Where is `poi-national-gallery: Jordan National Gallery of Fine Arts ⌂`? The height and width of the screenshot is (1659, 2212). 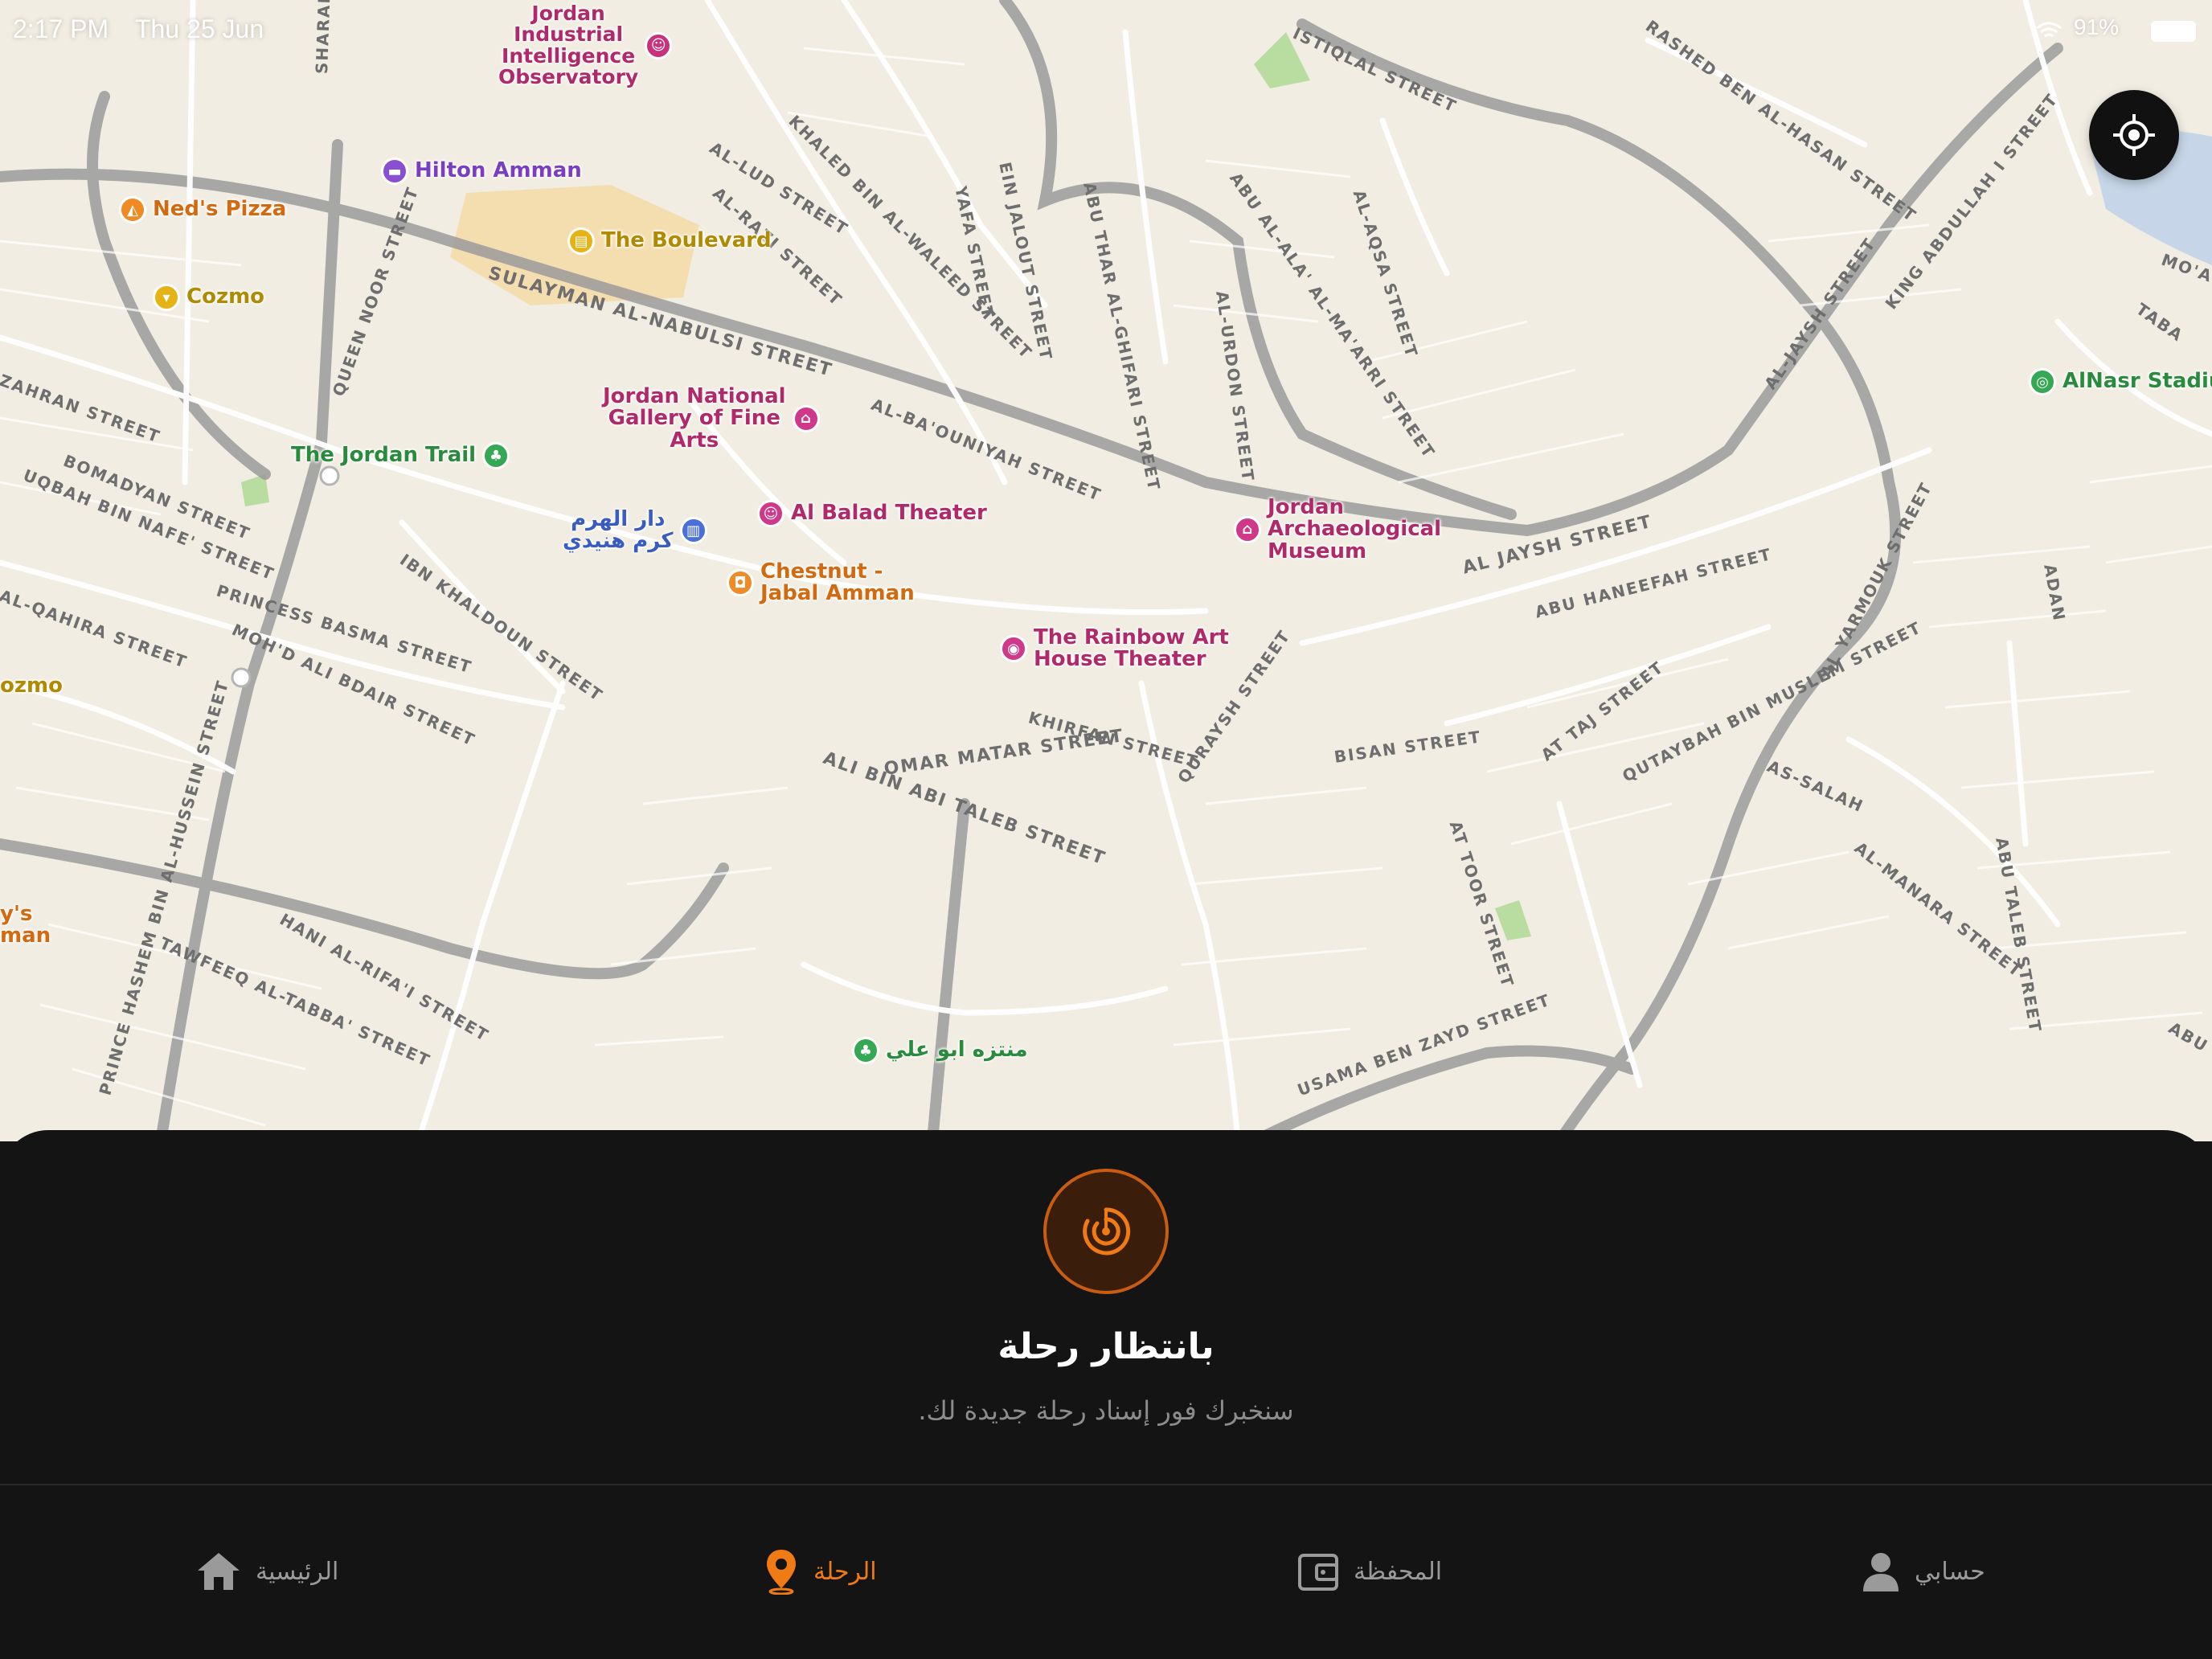 poi-national-gallery: Jordan National Gallery of Fine Arts ⌂ is located at coordinates (711, 418).